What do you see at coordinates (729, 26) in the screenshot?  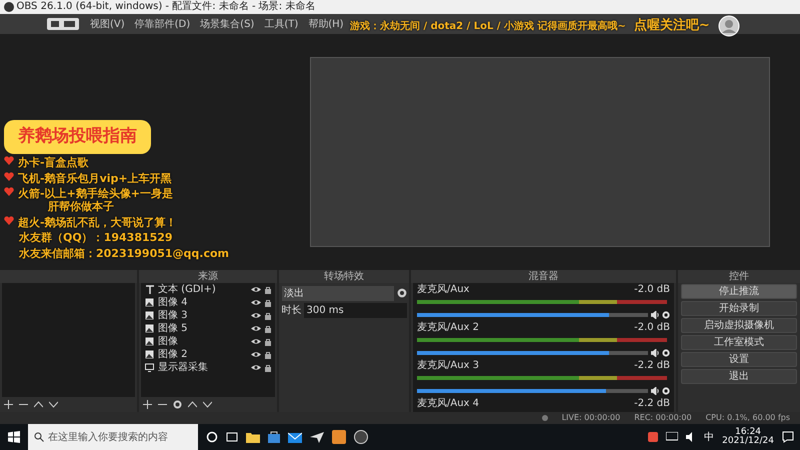 I see `avatar-icon` at bounding box center [729, 26].